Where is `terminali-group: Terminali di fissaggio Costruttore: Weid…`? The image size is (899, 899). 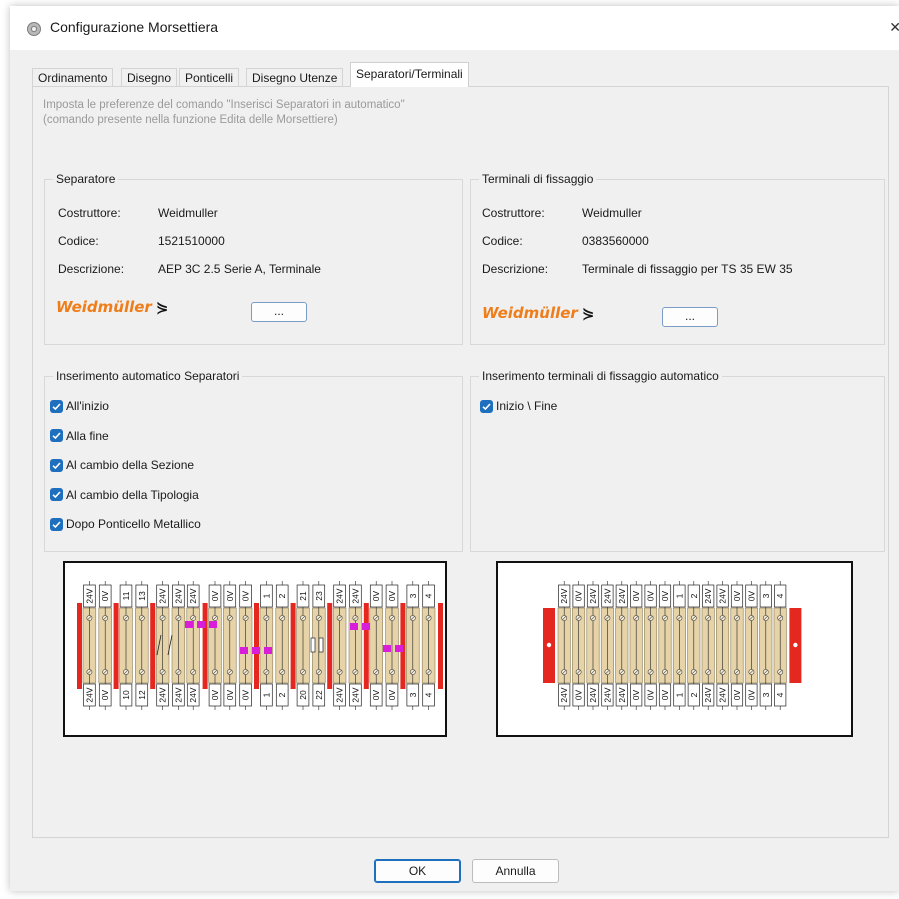 terminali-group: Terminali di fissaggio Costruttore: Weid… is located at coordinates (677, 258).